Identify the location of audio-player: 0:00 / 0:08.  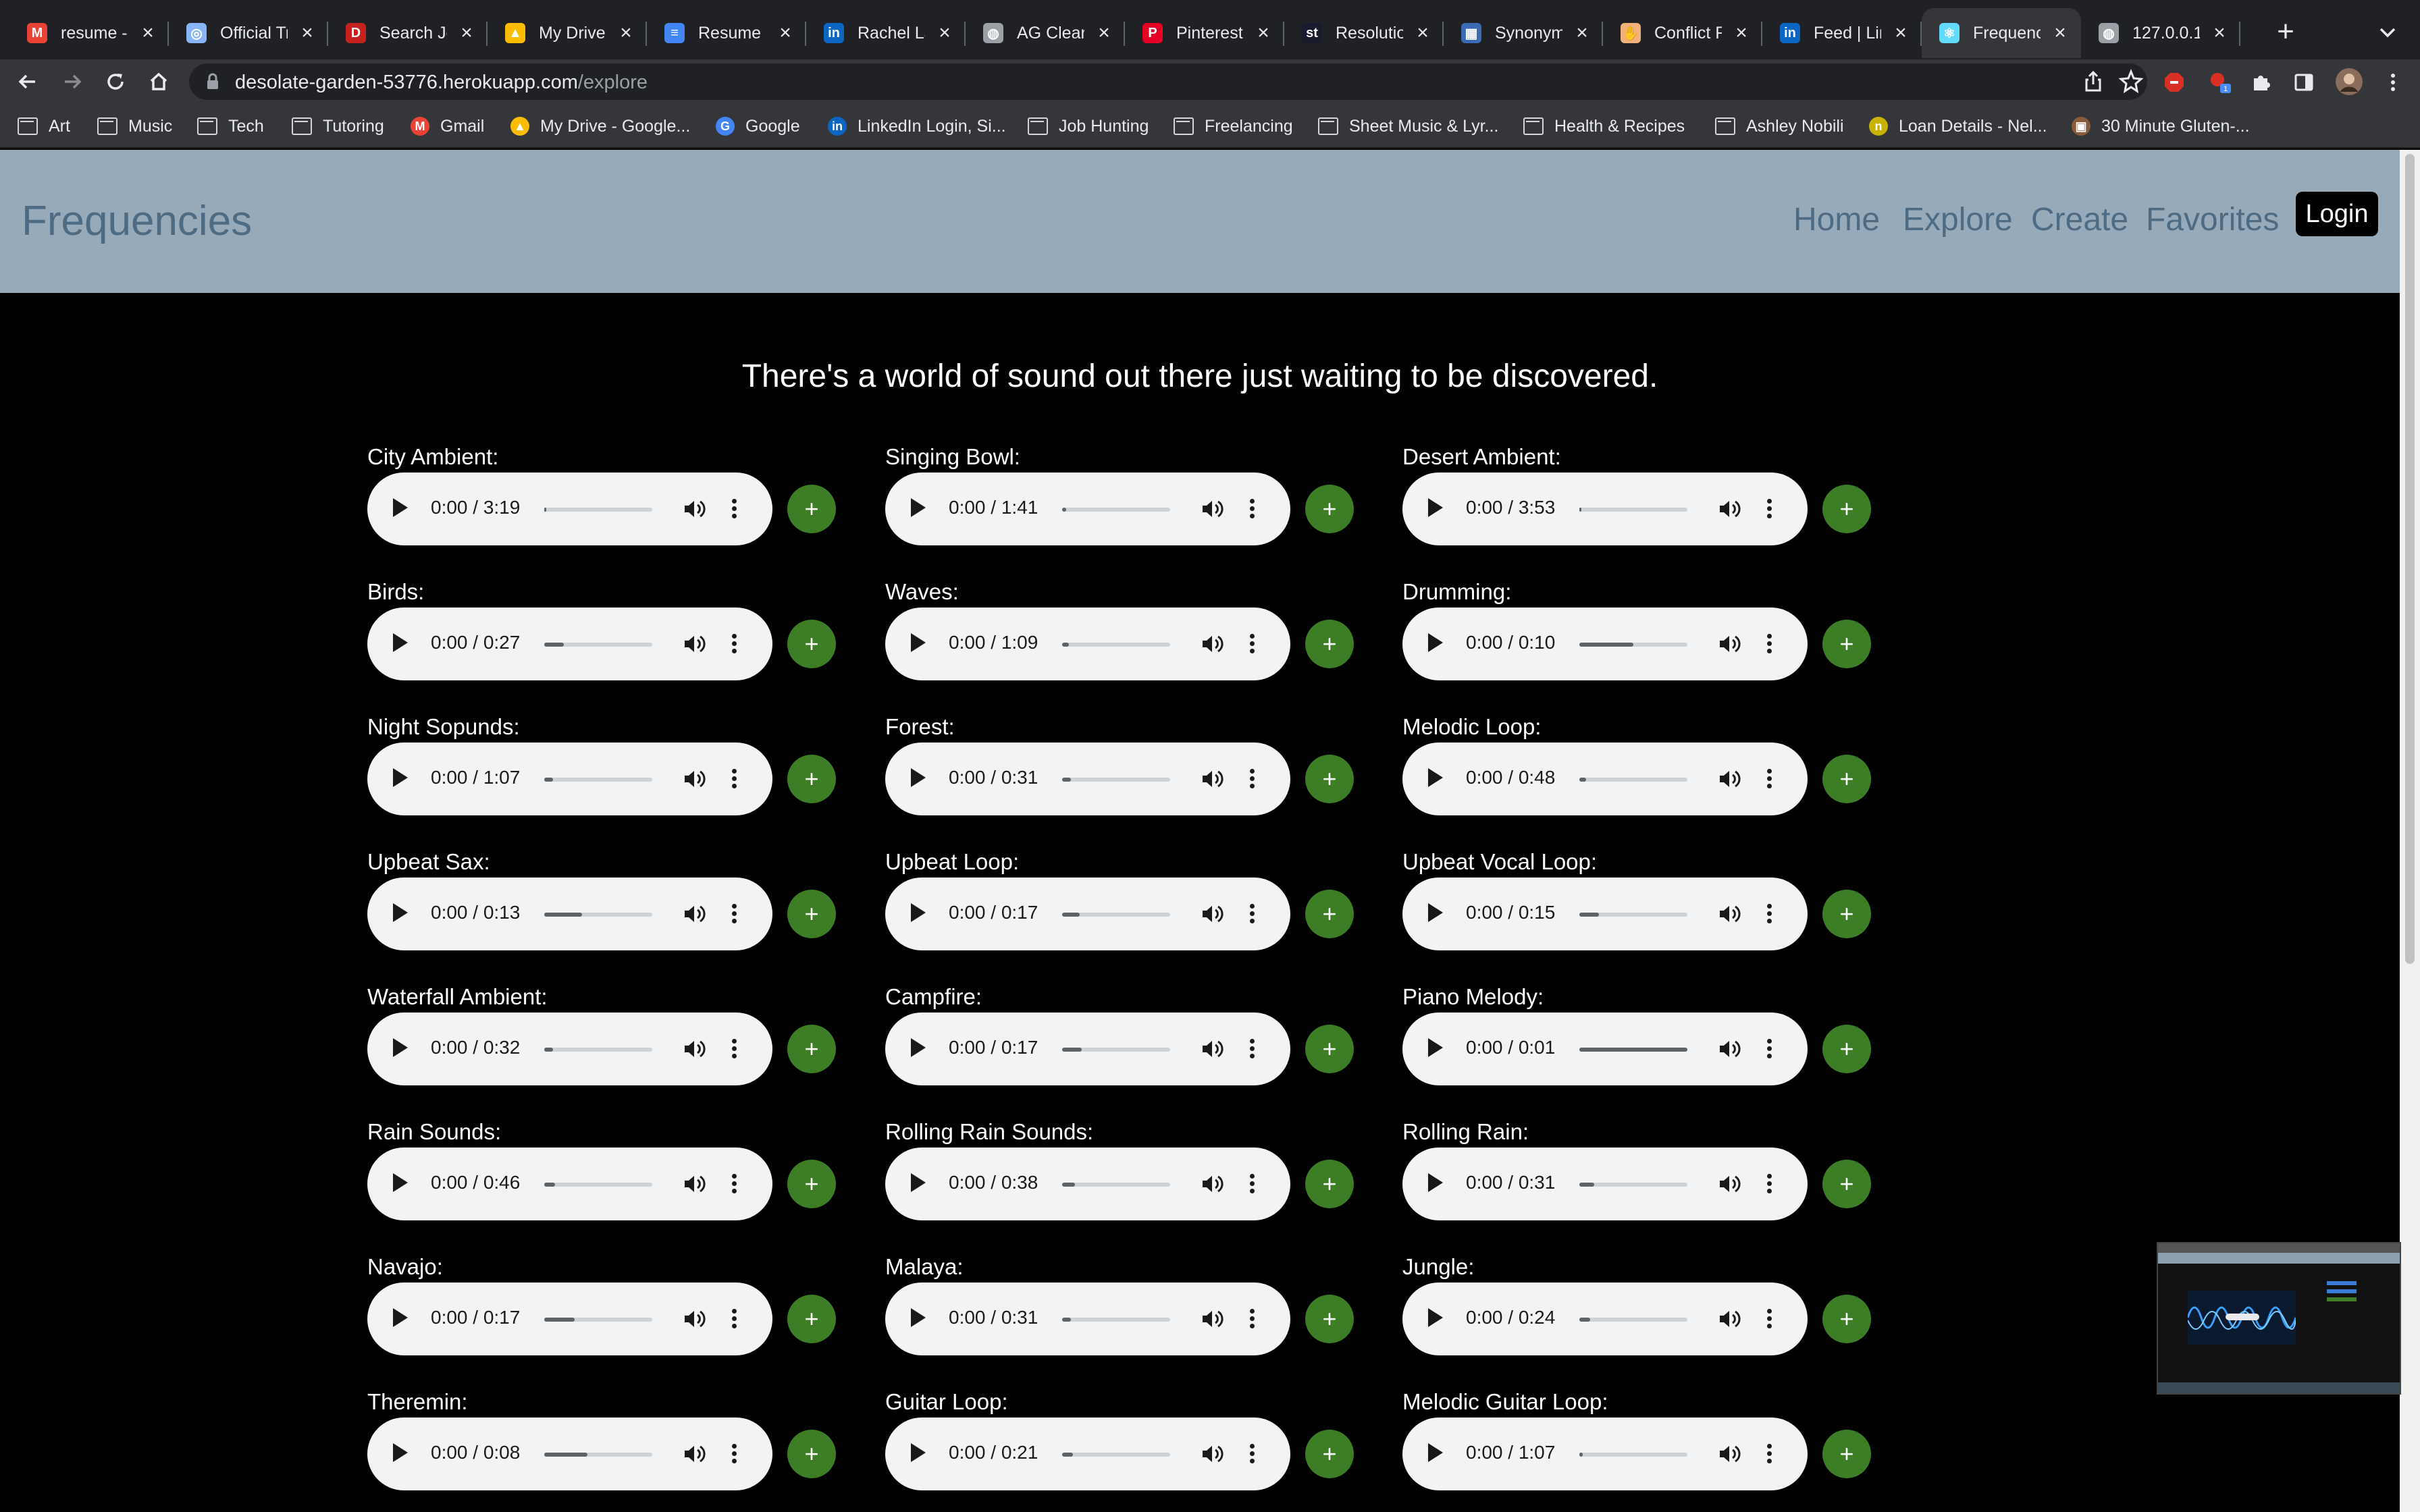
(569, 1454).